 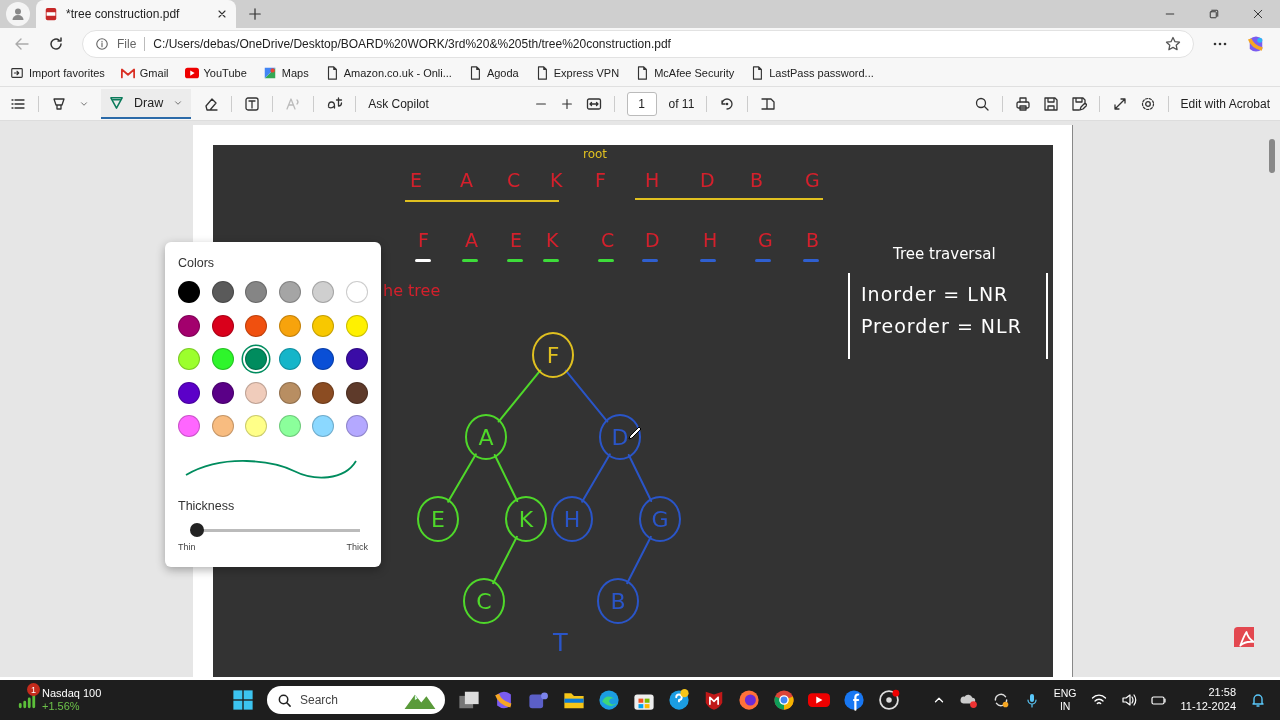 What do you see at coordinates (609, 700) in the screenshot?
I see `browser-icon` at bounding box center [609, 700].